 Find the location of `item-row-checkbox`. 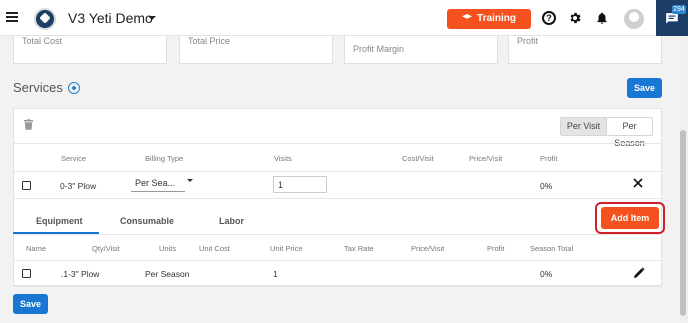

item-row-checkbox is located at coordinates (26, 273).